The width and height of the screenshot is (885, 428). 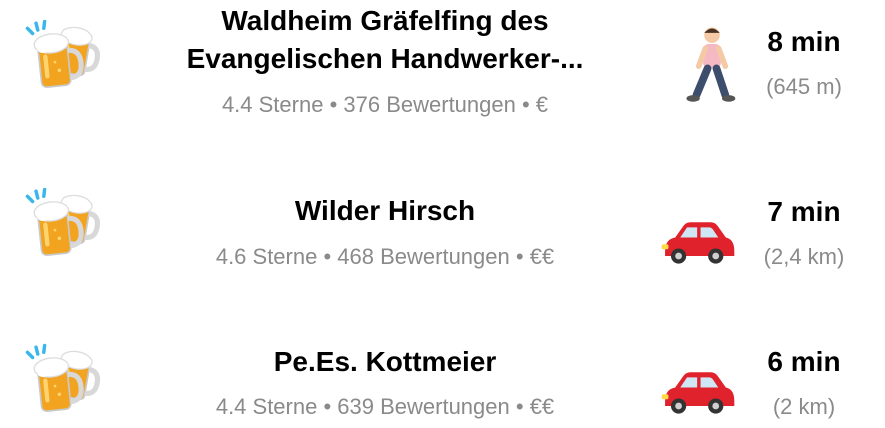 What do you see at coordinates (804, 361) in the screenshot?
I see `travel-time: 6 min` at bounding box center [804, 361].